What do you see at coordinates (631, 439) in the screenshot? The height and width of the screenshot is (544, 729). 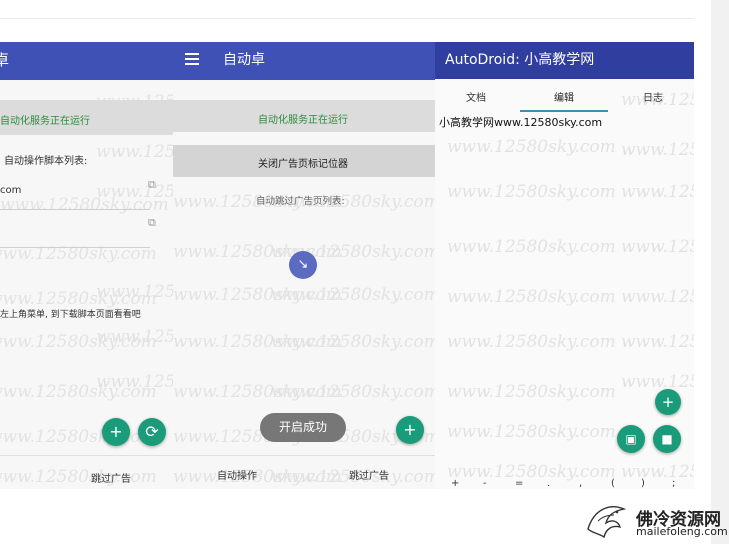 I see `save-button: ▣` at bounding box center [631, 439].